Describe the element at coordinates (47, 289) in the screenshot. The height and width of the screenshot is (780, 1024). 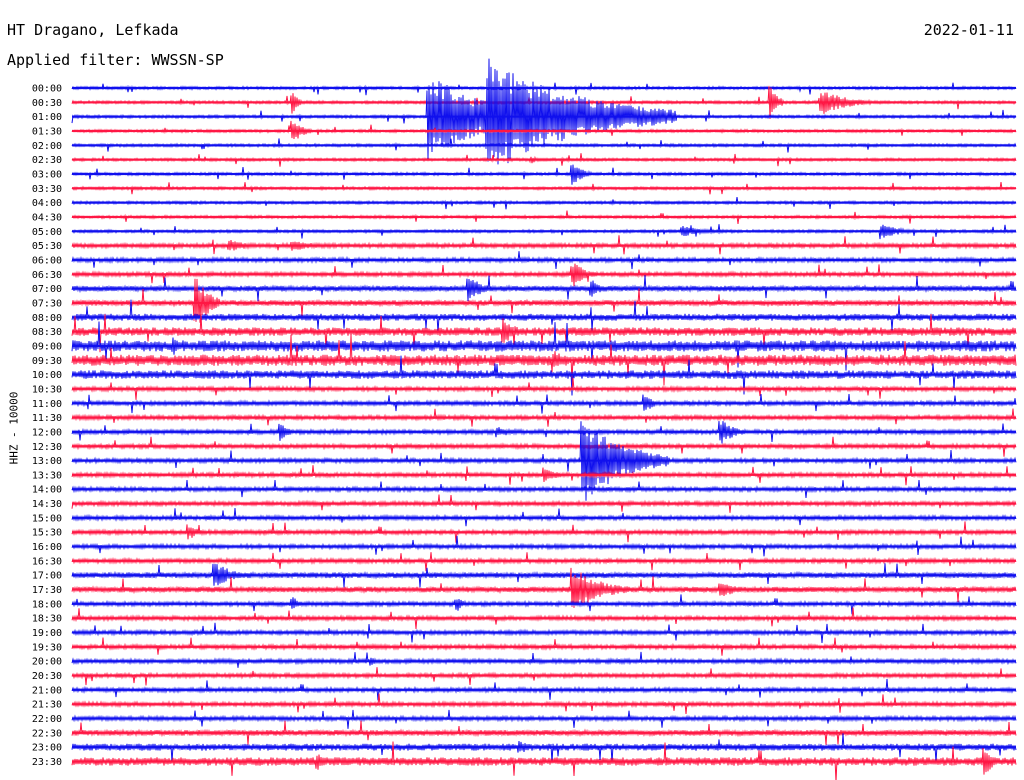
I see `time-label: 07:00` at that location.